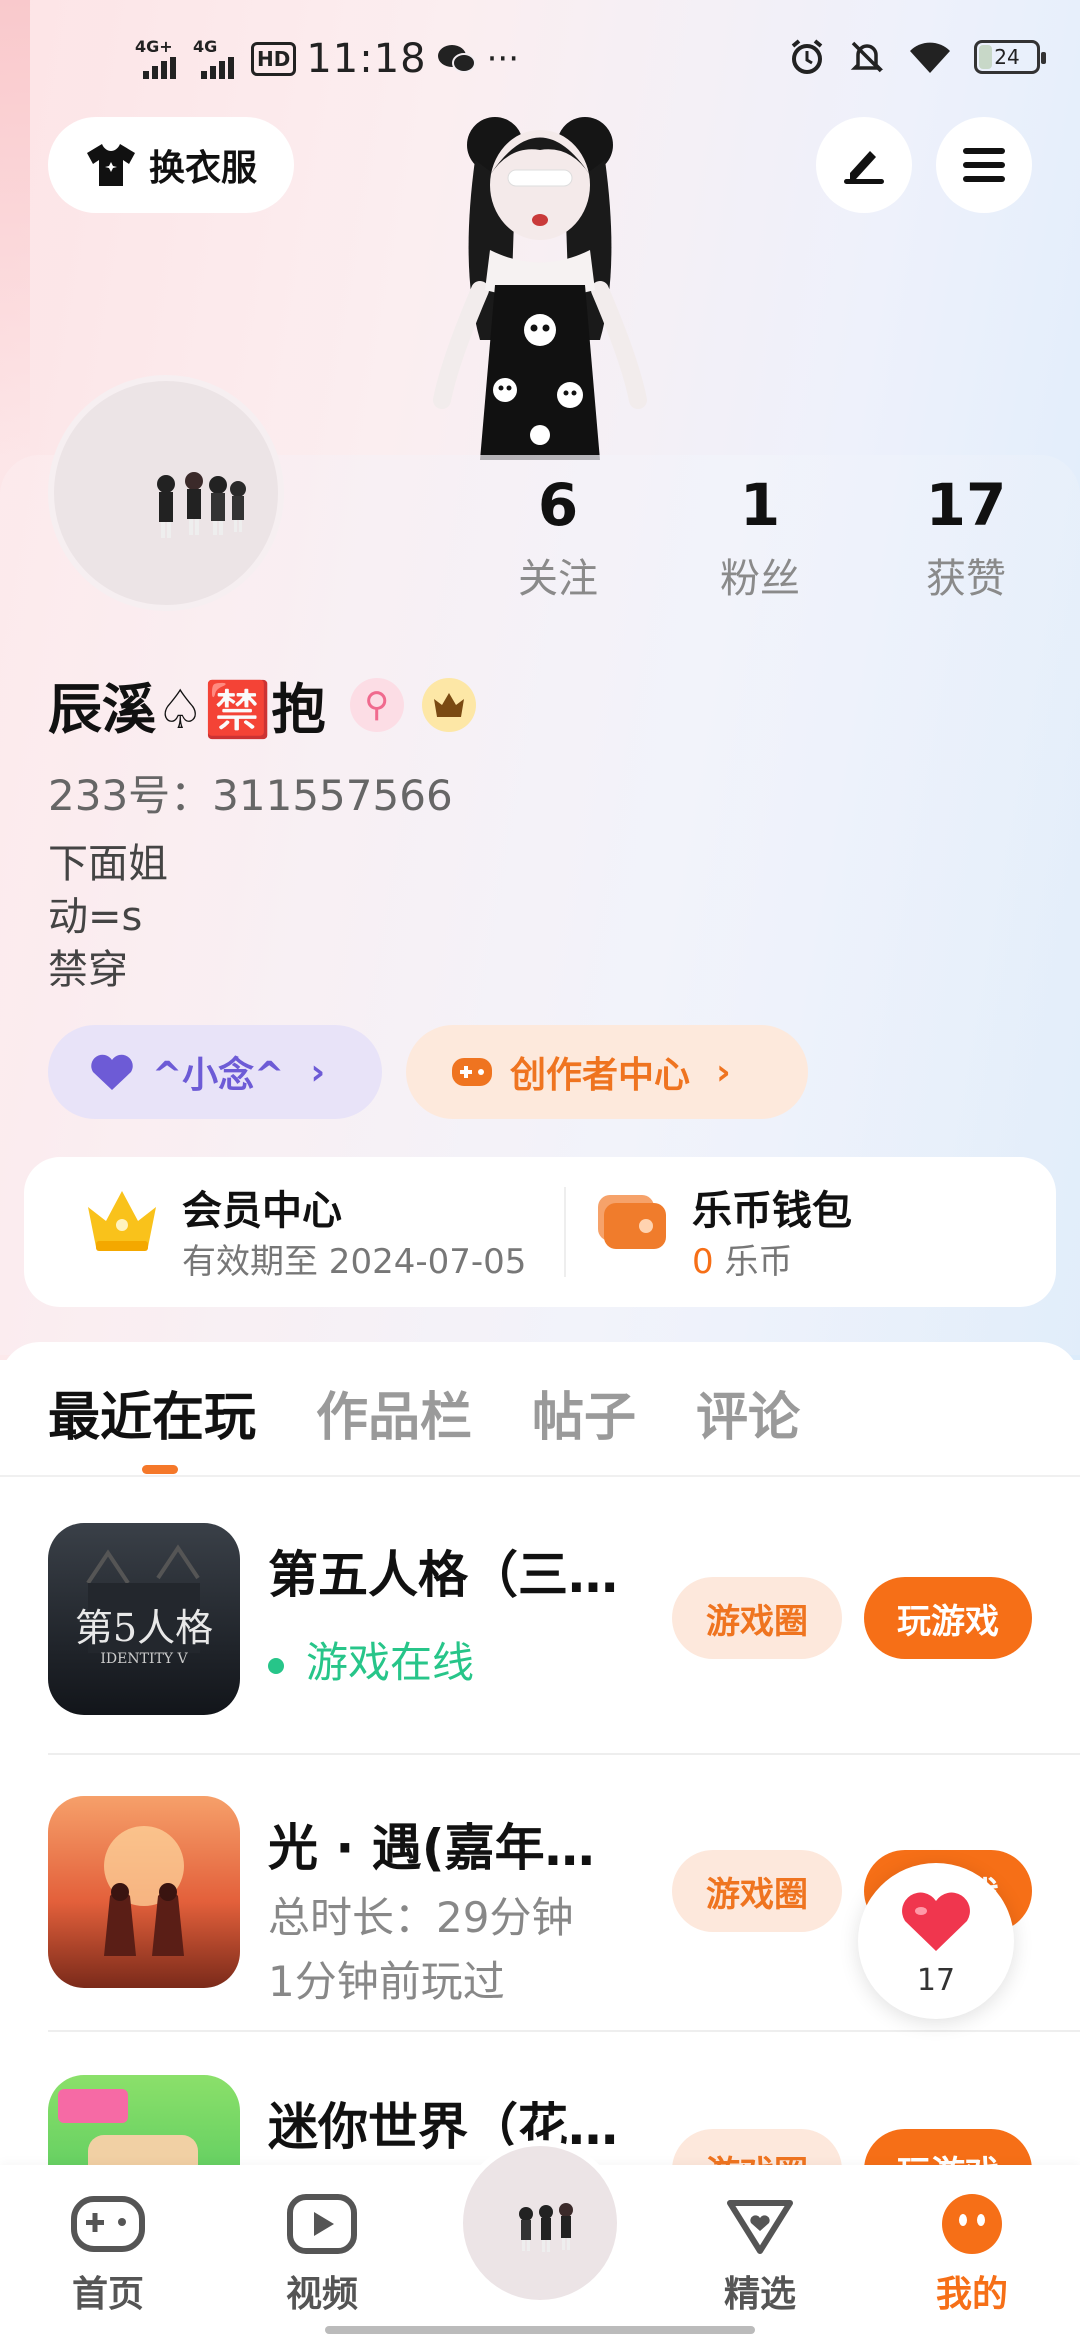 The image size is (1080, 2340). What do you see at coordinates (503, 59) in the screenshot?
I see `more-notifications: ···` at bounding box center [503, 59].